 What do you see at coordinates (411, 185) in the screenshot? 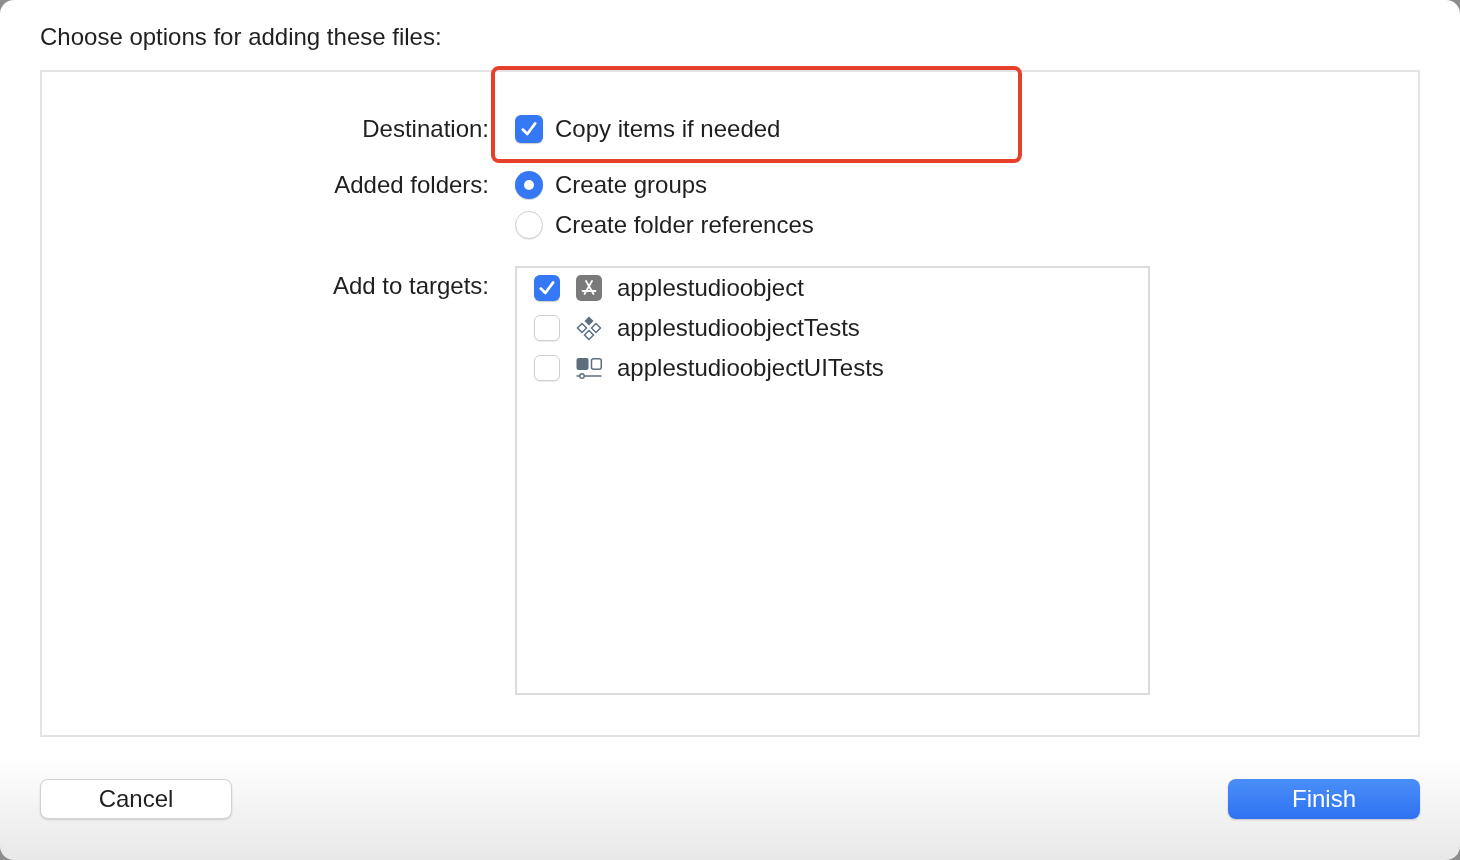
I see `field-label: Added folders:` at bounding box center [411, 185].